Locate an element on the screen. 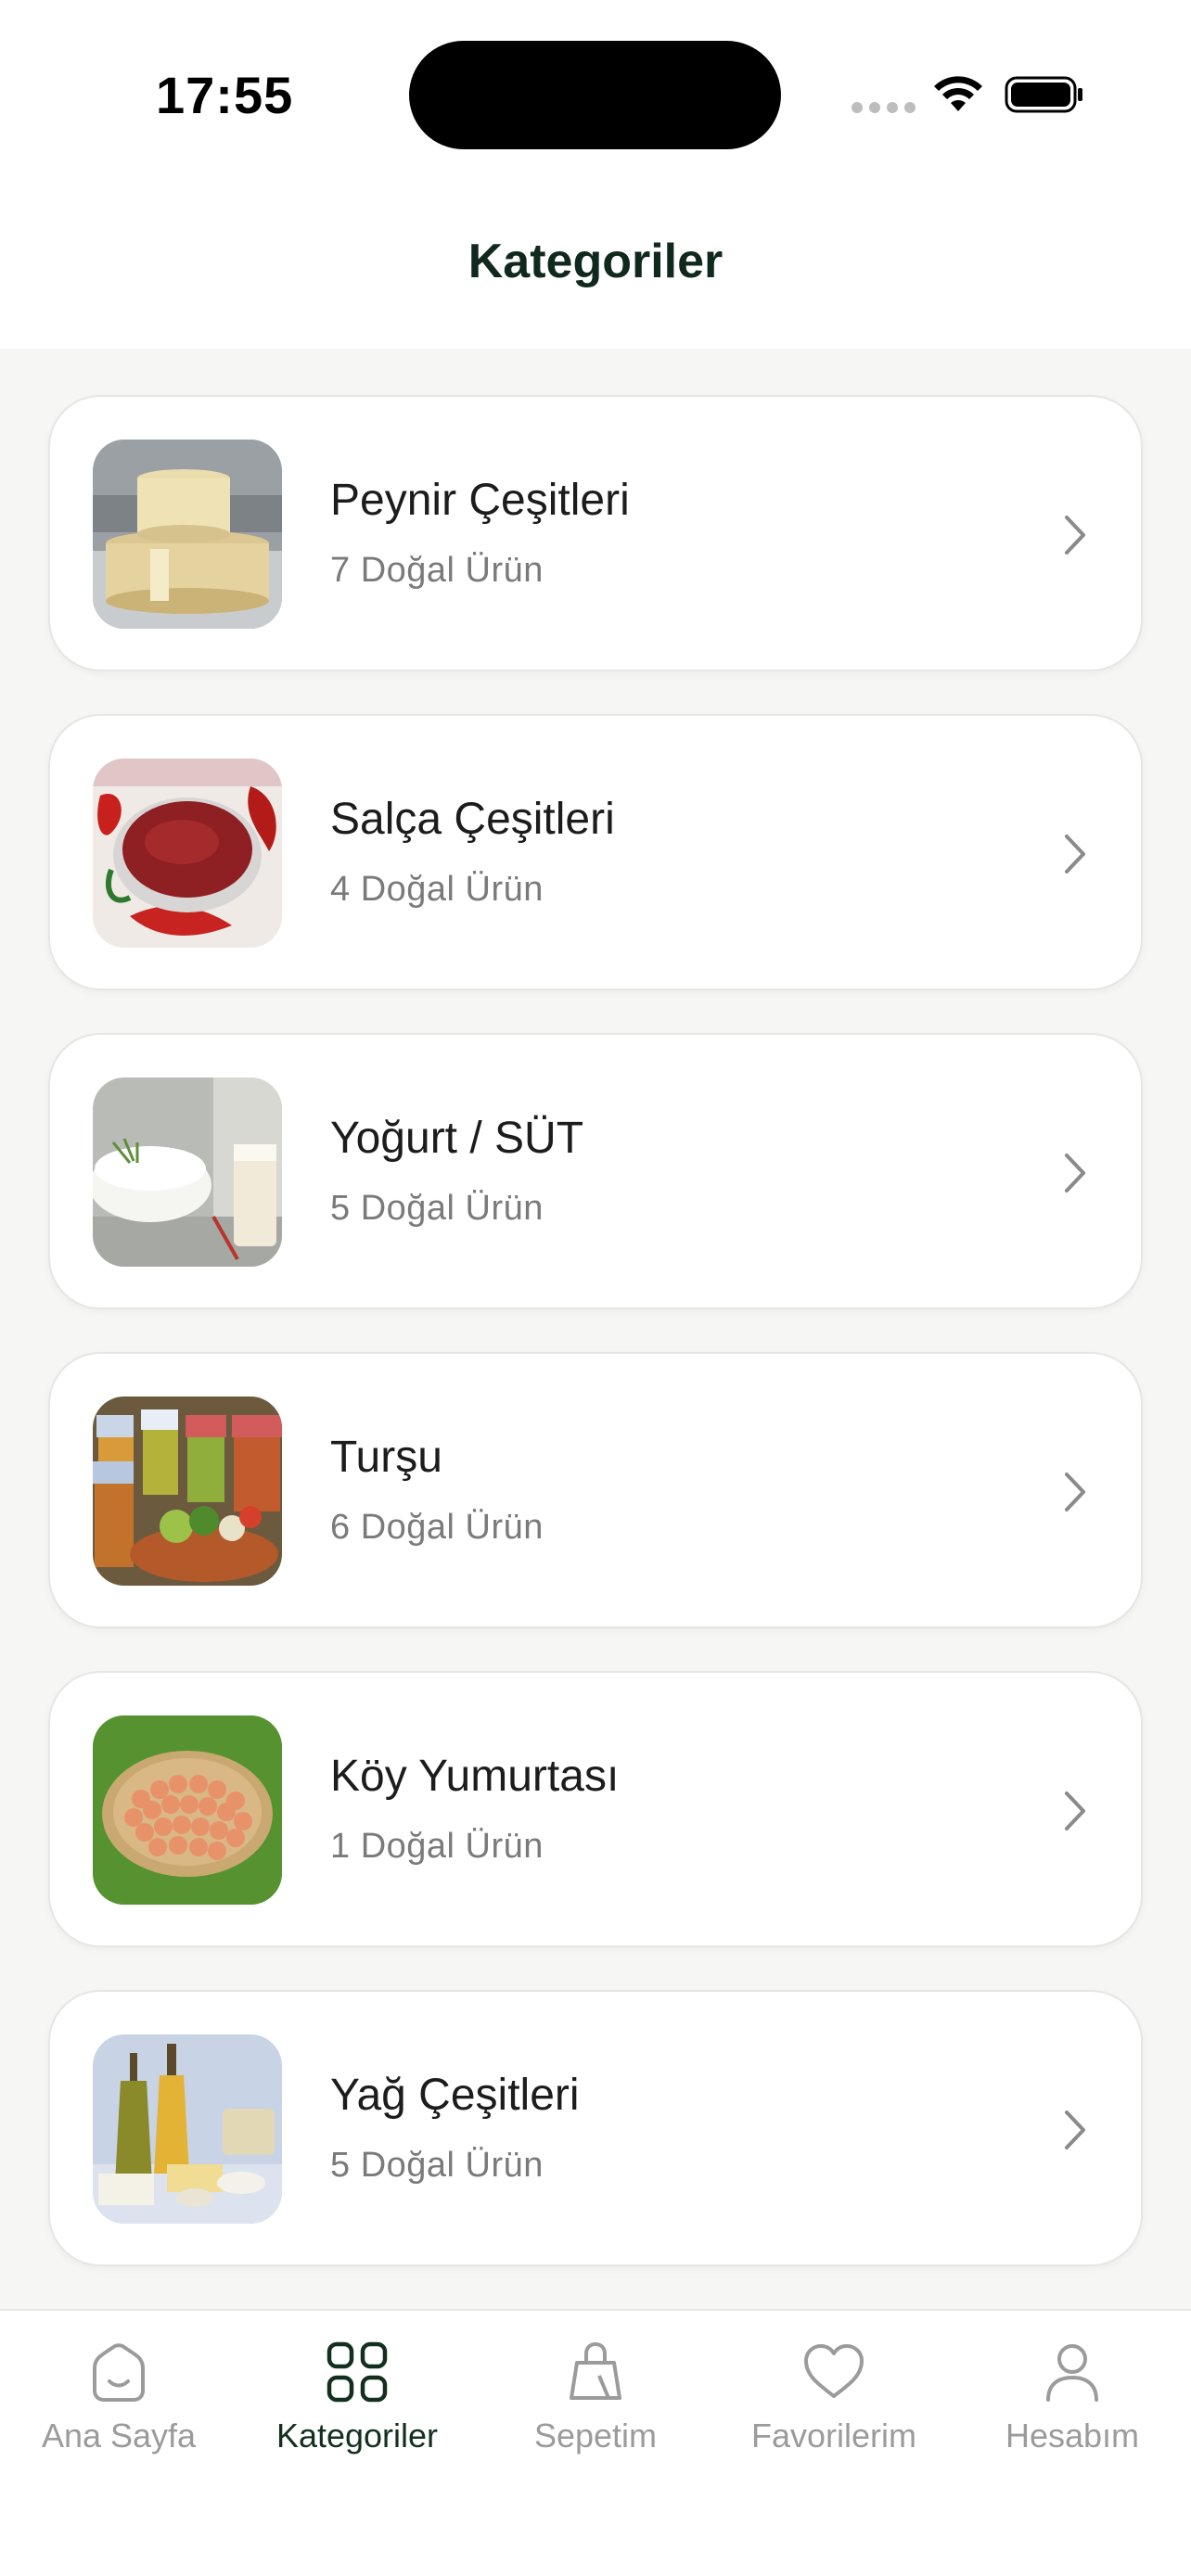  pickle-jars-image is located at coordinates (187, 1491).